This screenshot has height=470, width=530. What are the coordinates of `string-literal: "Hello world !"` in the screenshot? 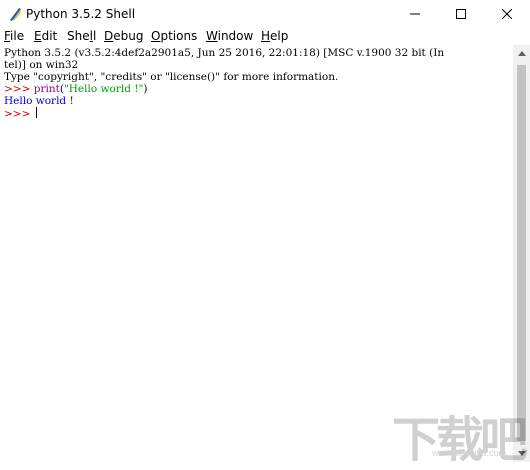 It's located at (103, 89).